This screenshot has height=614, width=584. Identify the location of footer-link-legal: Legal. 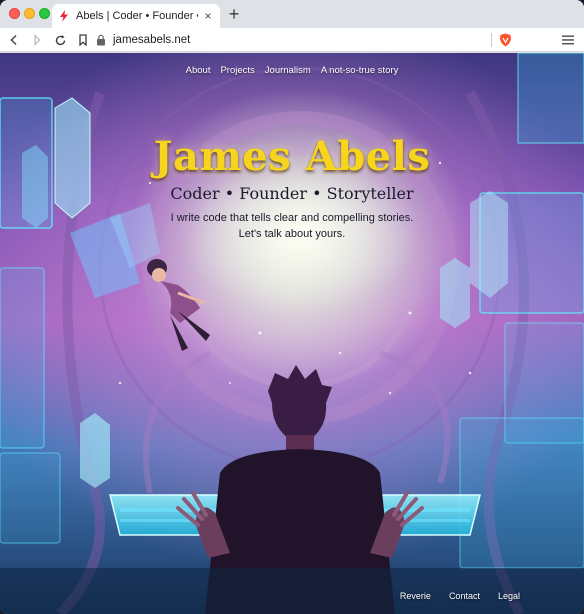
(509, 596).